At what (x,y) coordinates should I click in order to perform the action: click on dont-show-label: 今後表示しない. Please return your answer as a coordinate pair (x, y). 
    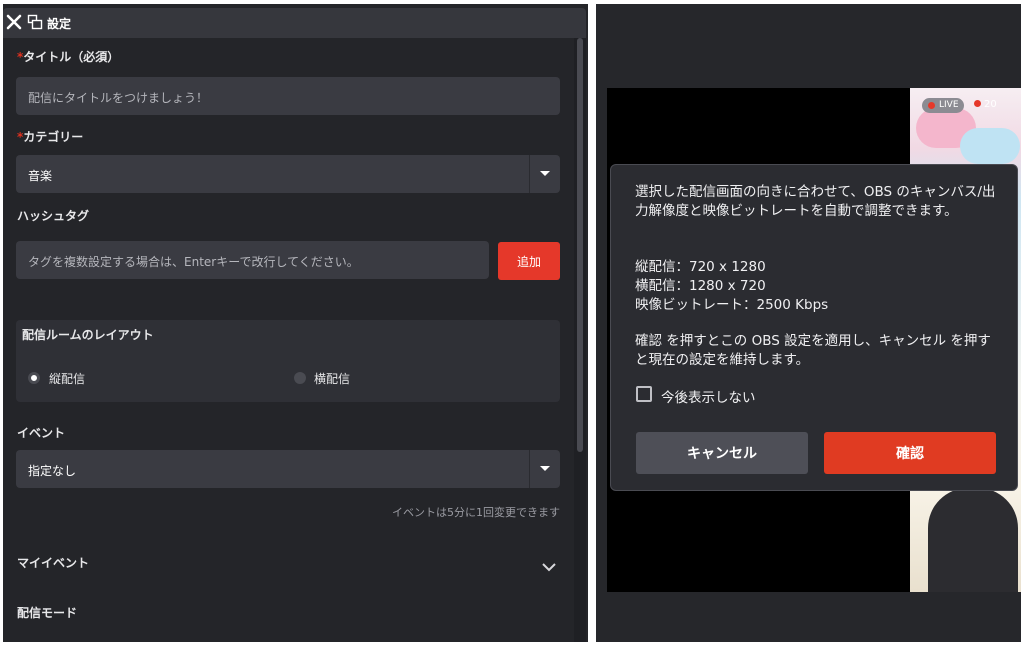
    Looking at the image, I should click on (708, 396).